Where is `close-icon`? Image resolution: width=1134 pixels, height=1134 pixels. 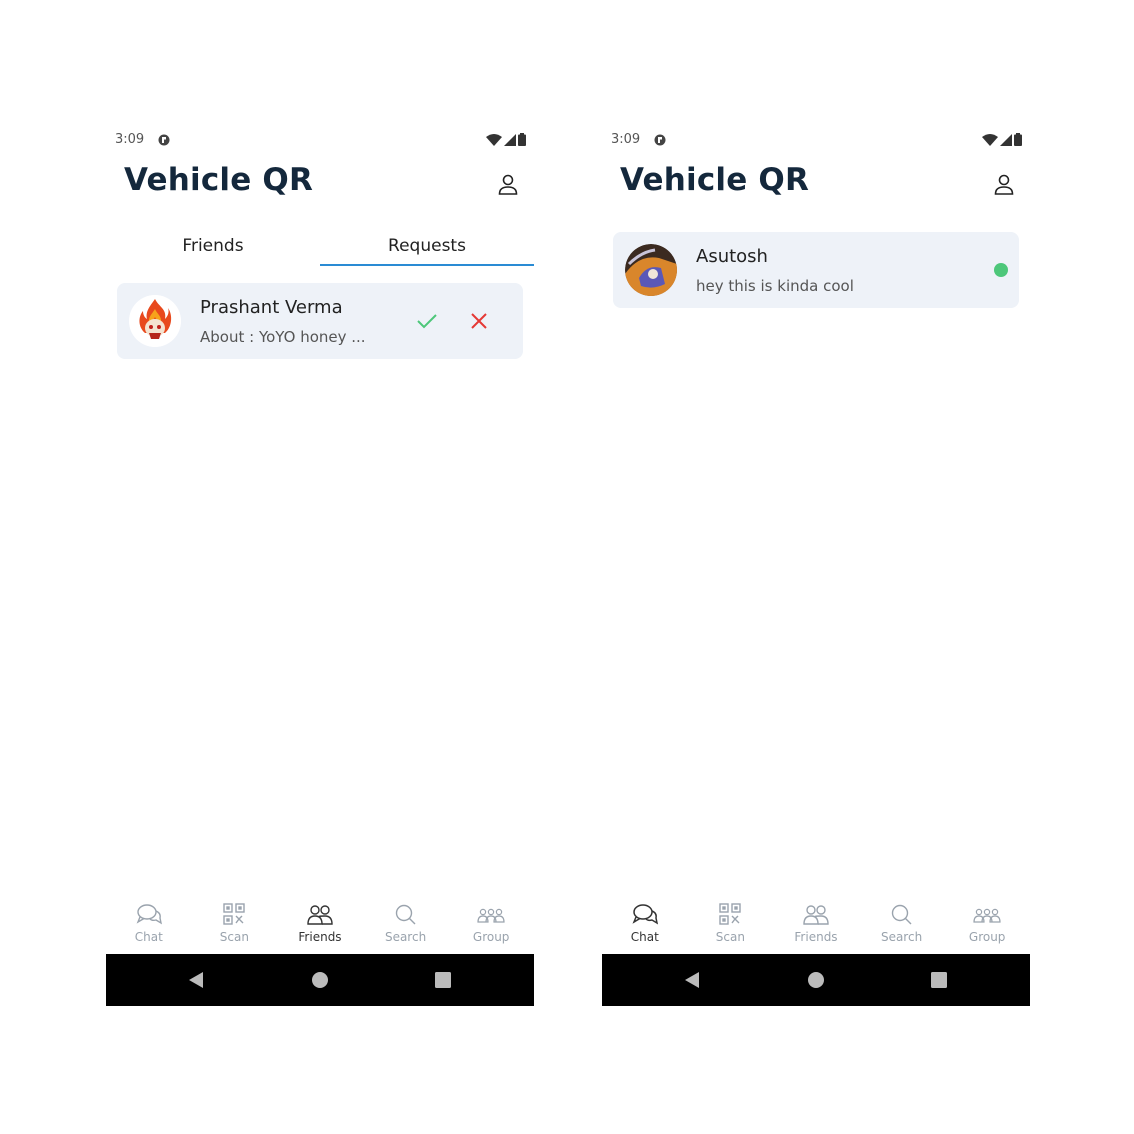
close-icon is located at coordinates (479, 321).